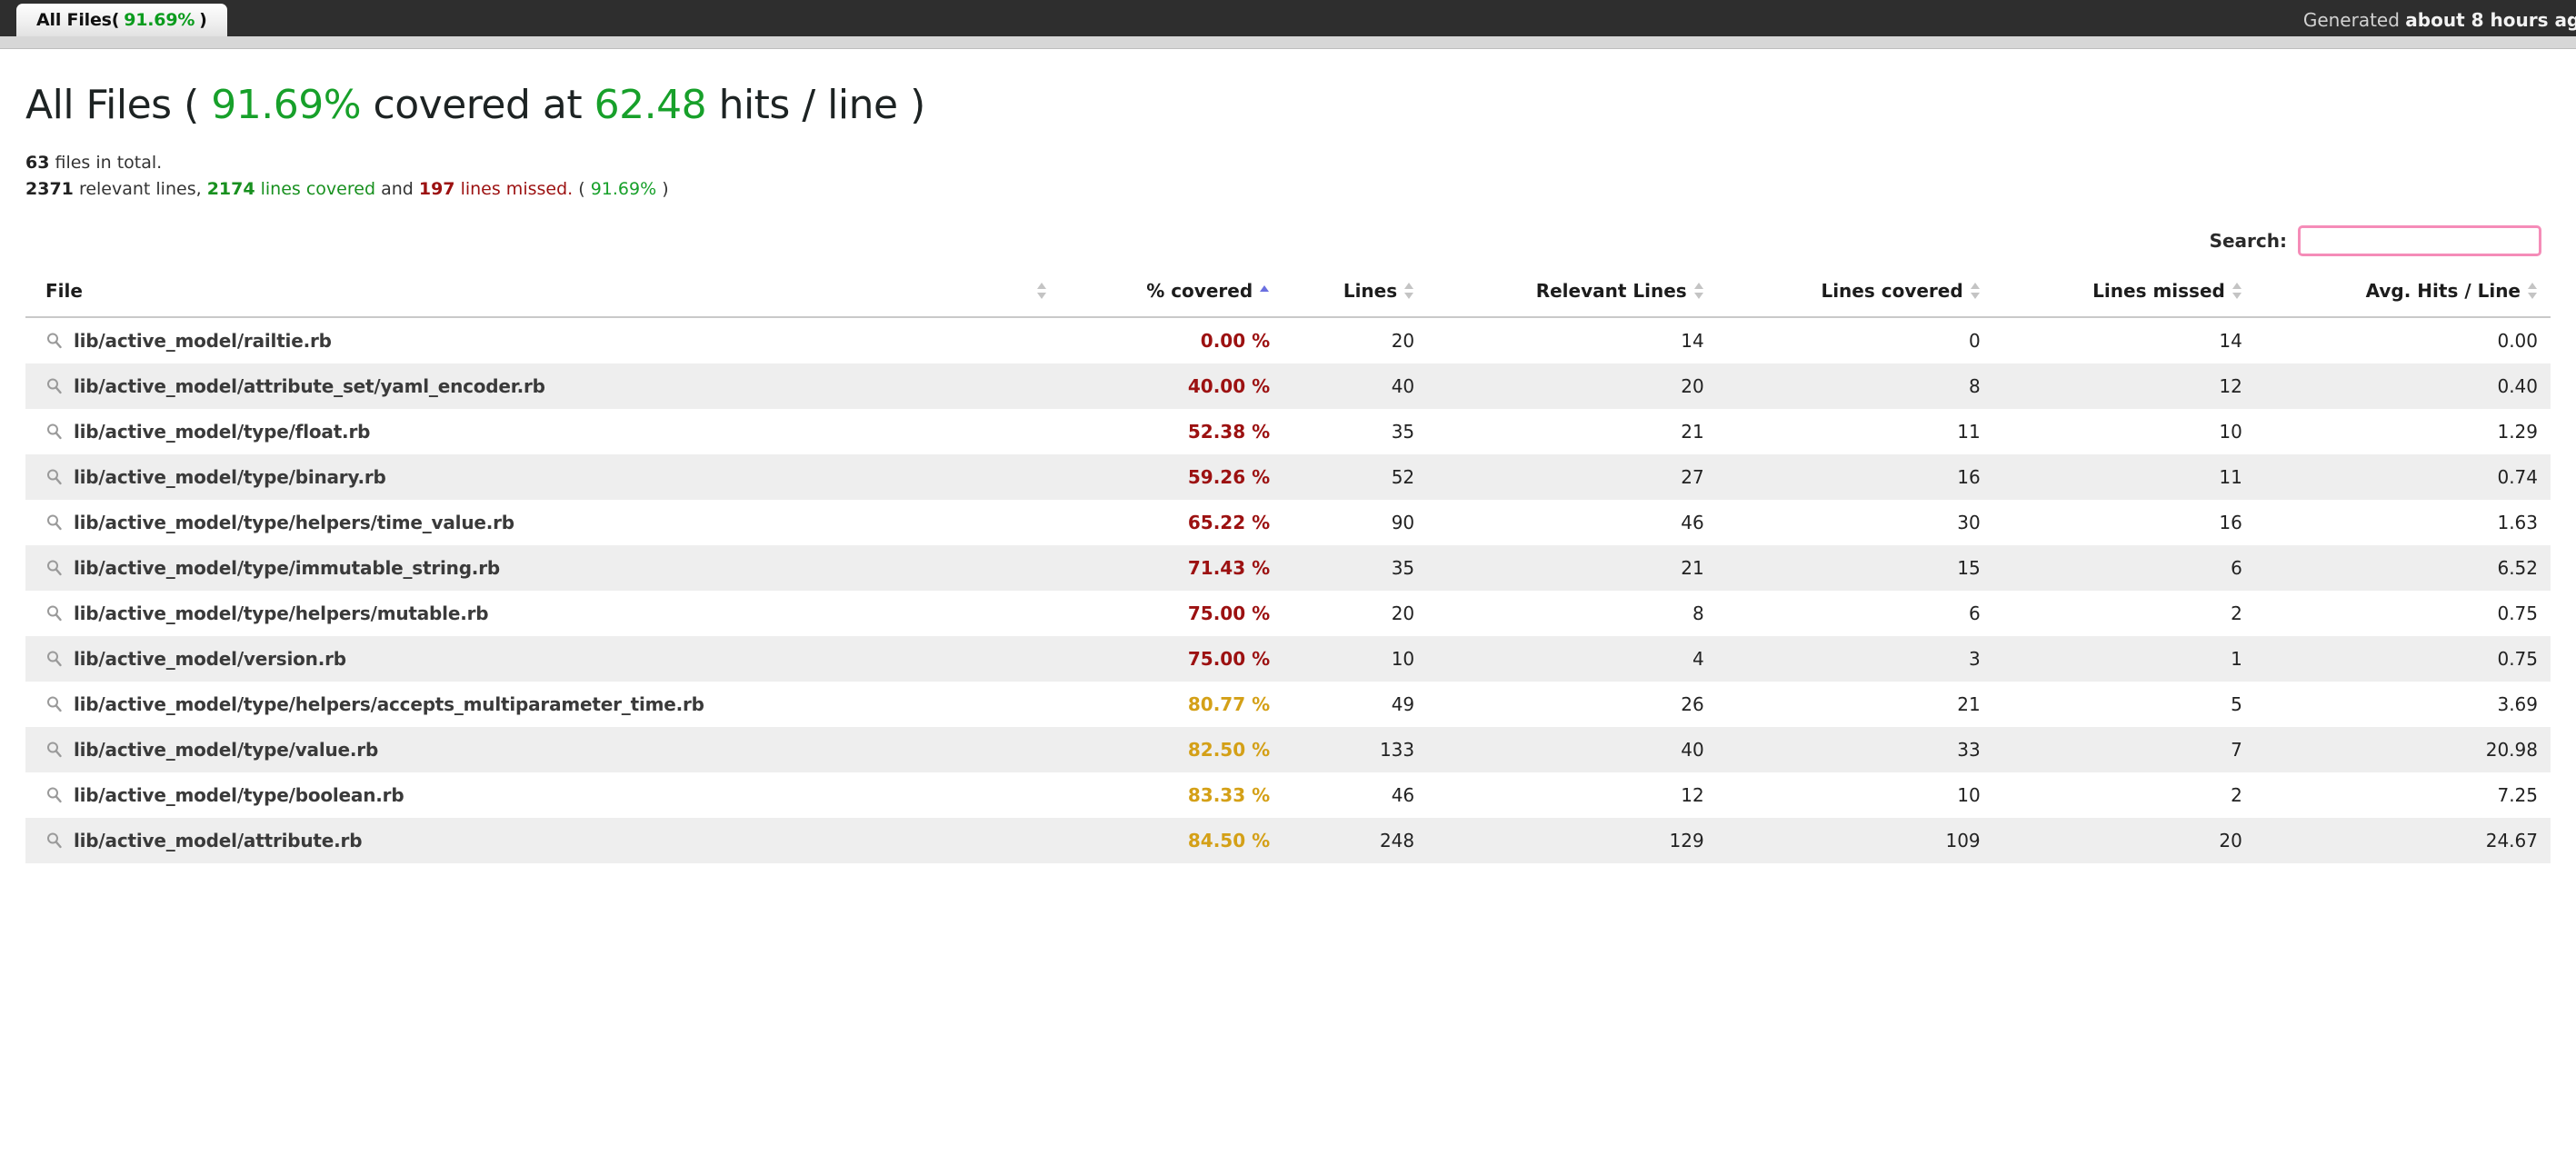 The height and width of the screenshot is (1165, 2576). I want to click on cell-file: lib/active_model/railtie.rb, so click(542, 340).